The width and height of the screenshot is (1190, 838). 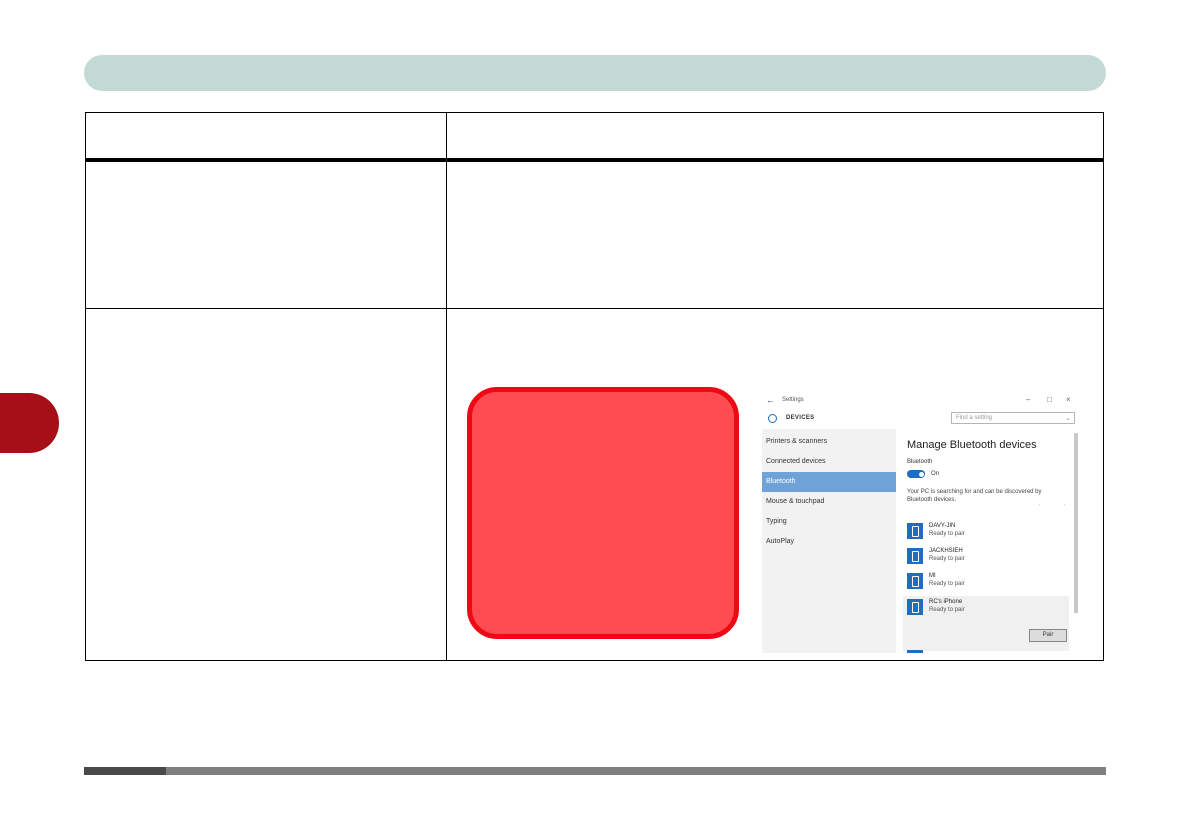 I want to click on list-item: RC's iPhone Ready to pair, so click(x=986, y=623).